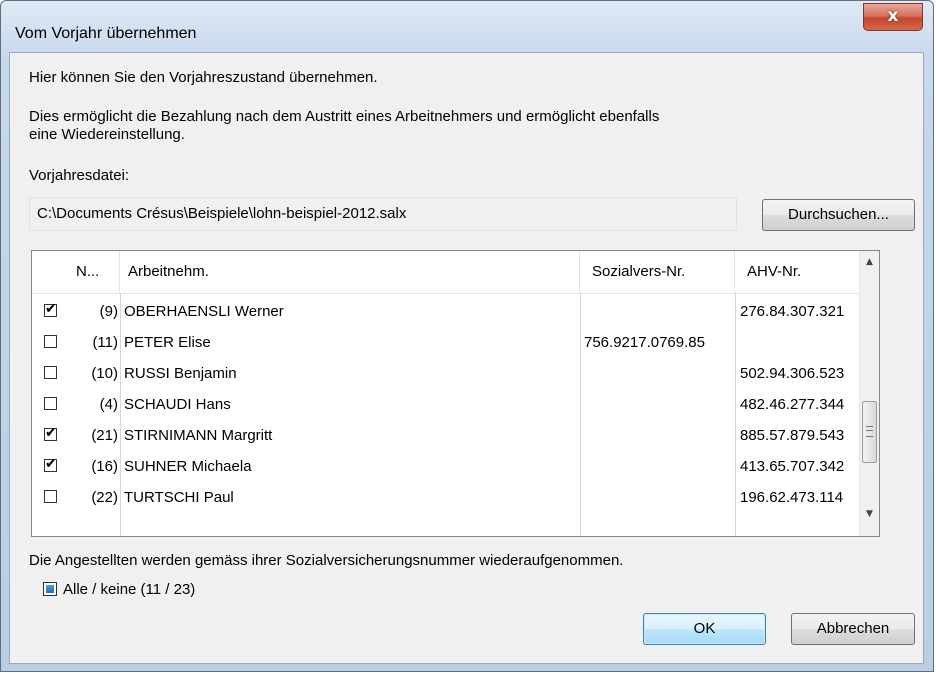 The width and height of the screenshot is (936, 674). Describe the element at coordinates (798, 272) in the screenshot. I see `column-header-ahv: AHV-Nr.` at that location.